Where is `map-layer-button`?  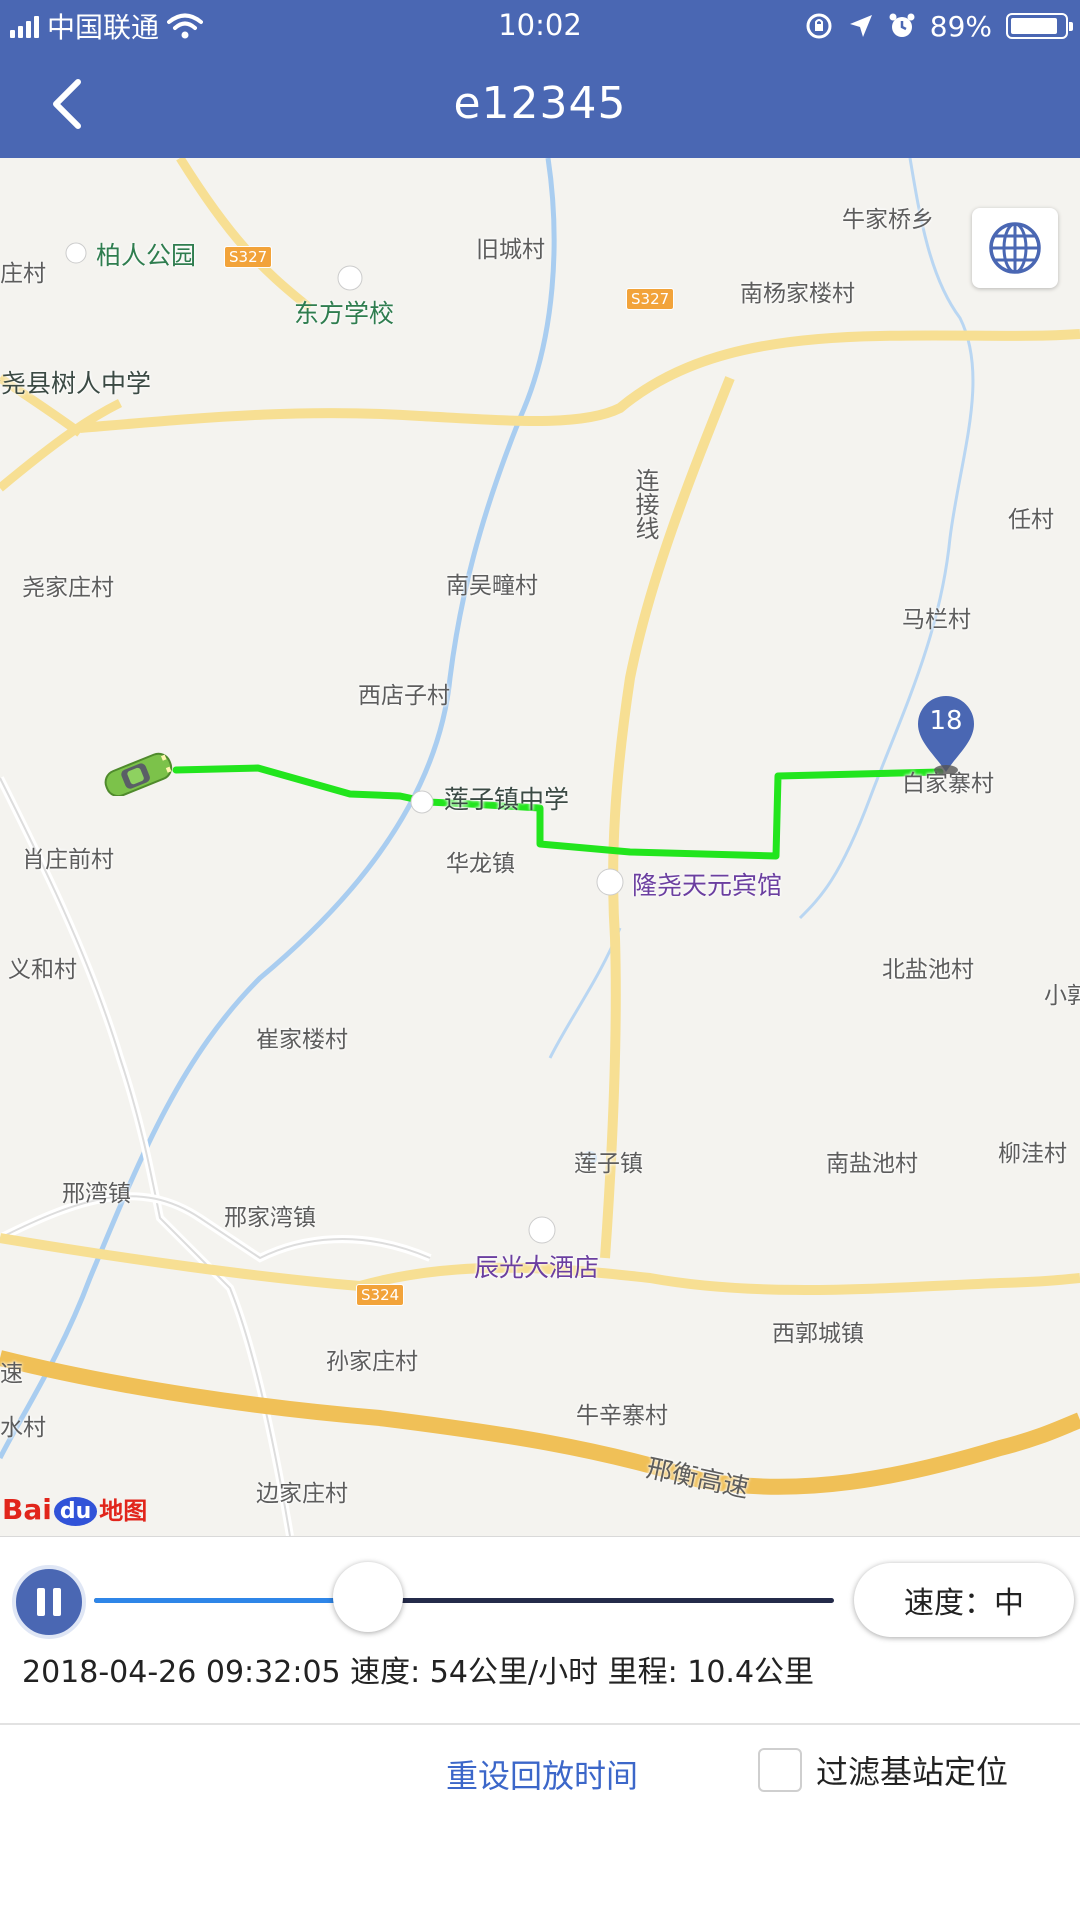 map-layer-button is located at coordinates (1015, 248).